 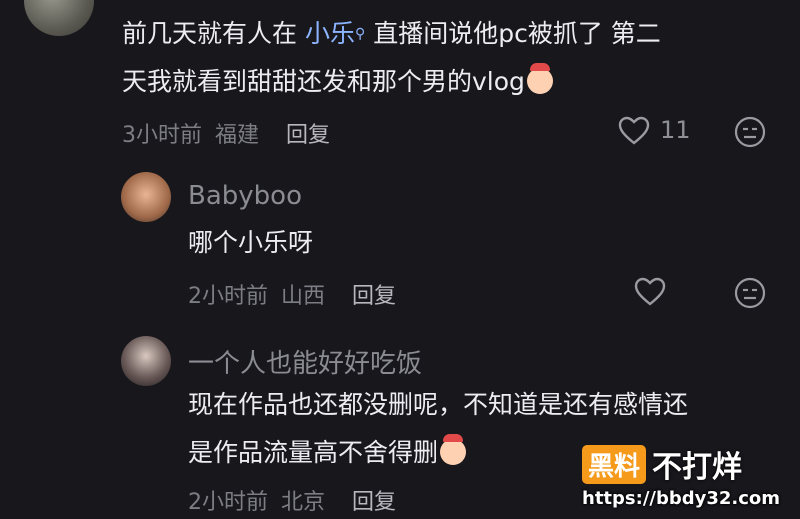 I want to click on comment-text-part: 前几天就有人在, so click(x=210, y=33).